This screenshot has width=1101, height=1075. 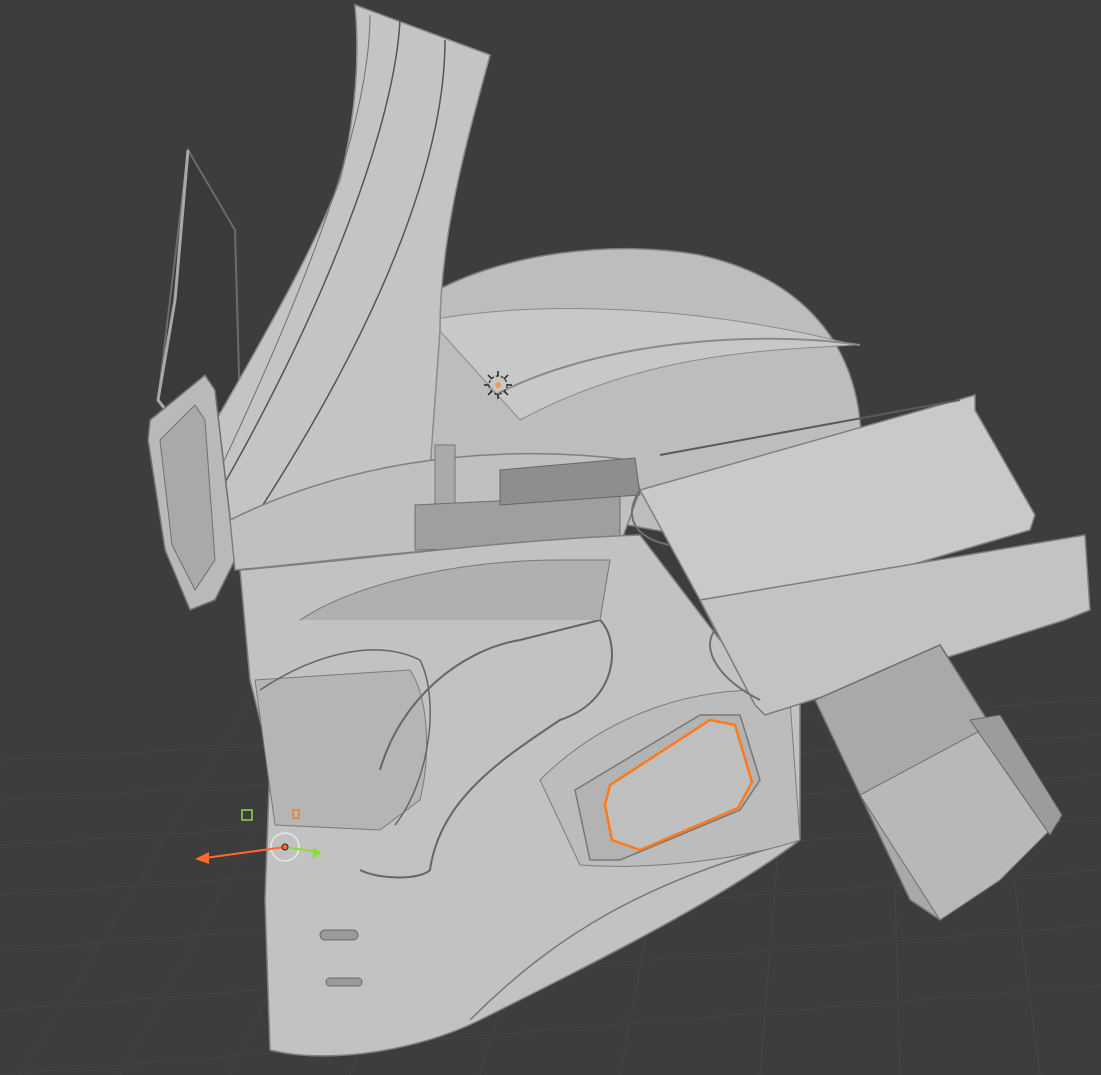 I want to click on rear-cylinder, so click(x=938, y=782).